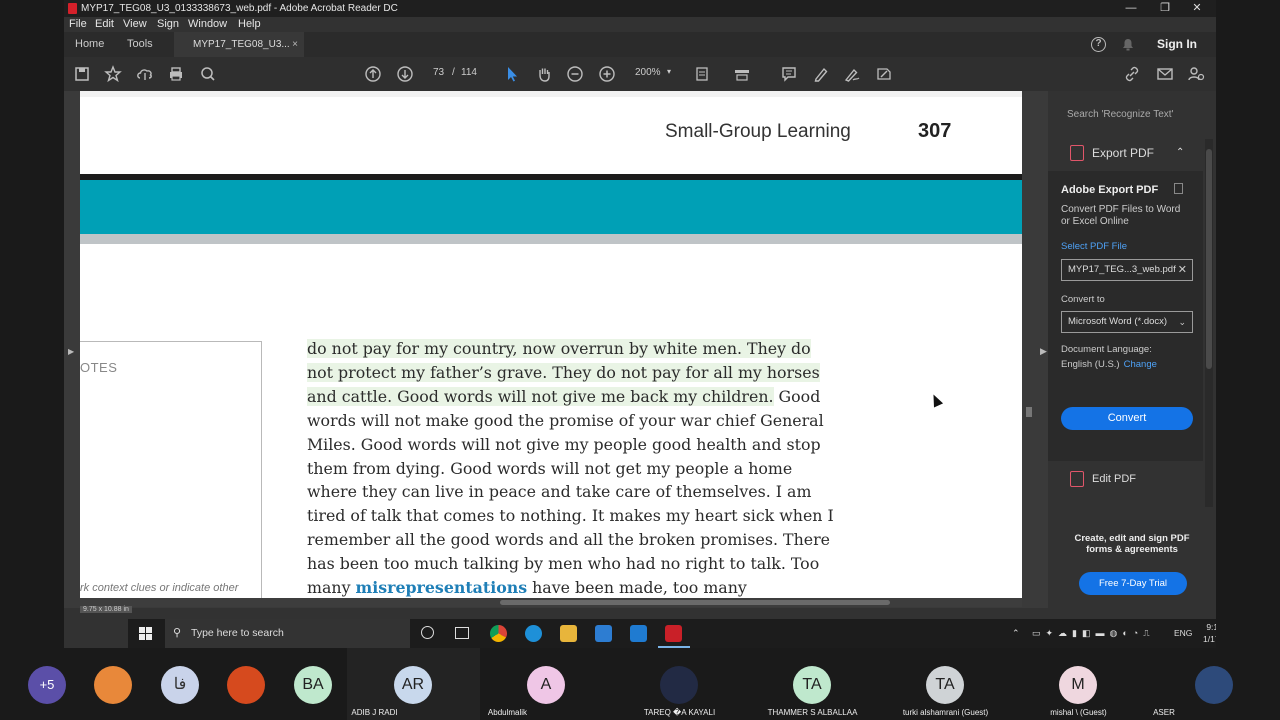  Describe the element at coordinates (145, 633) in the screenshot. I see `windows-start-icon` at that location.